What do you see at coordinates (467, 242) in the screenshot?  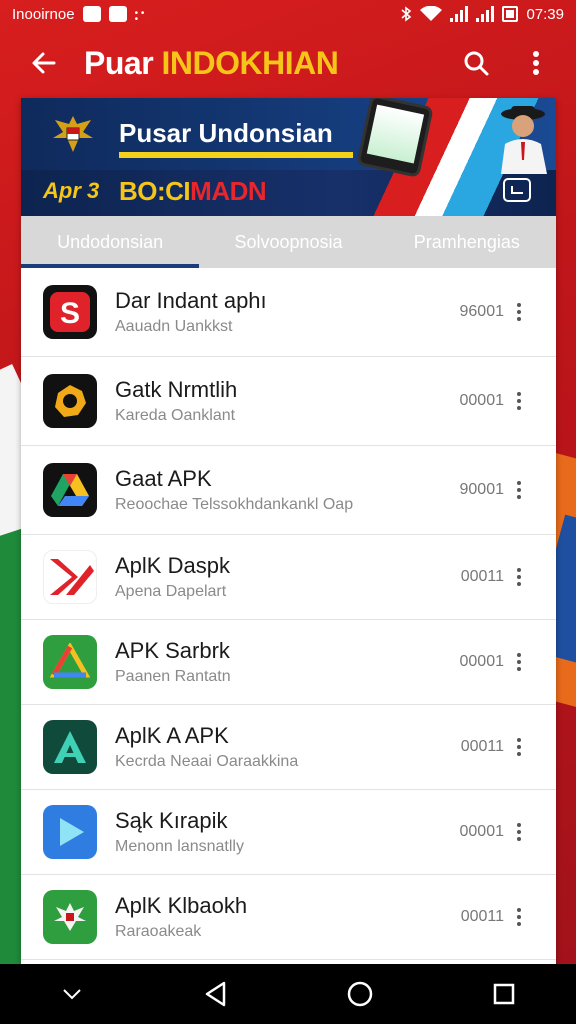 I see `tab-pramhengias: Pramhengias` at bounding box center [467, 242].